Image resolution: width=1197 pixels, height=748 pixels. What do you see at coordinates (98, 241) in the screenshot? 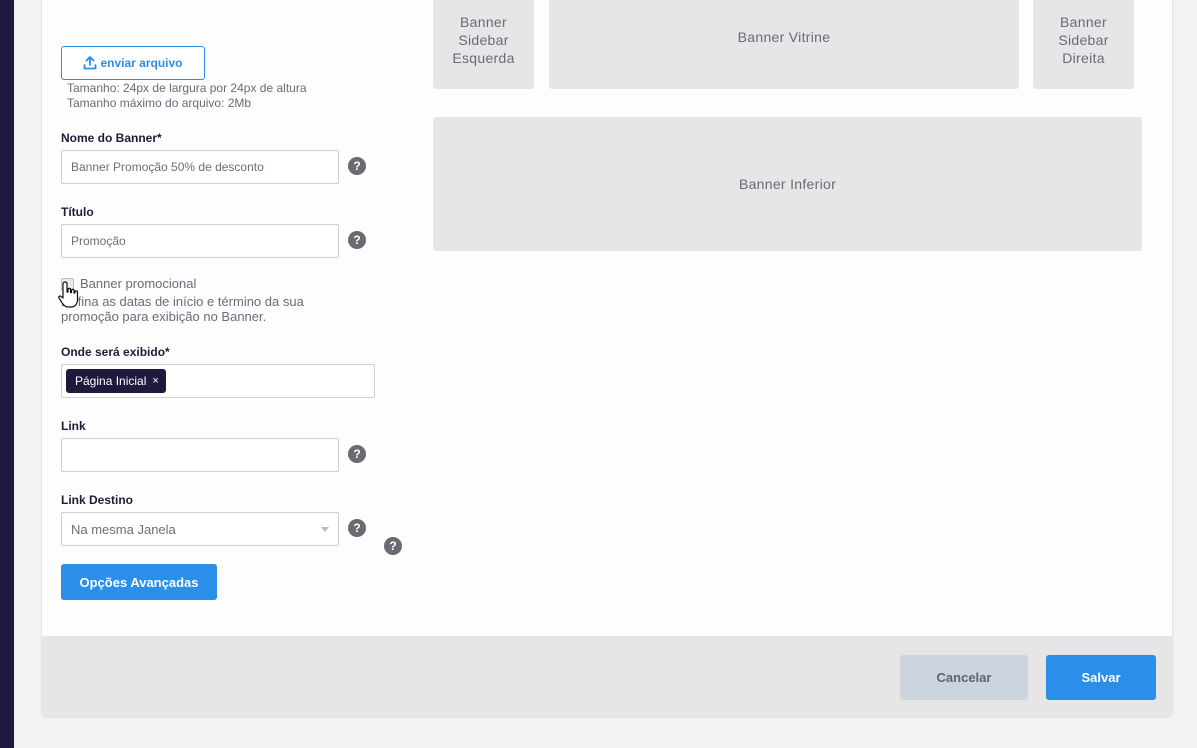
I see `title-value: Promoção` at bounding box center [98, 241].